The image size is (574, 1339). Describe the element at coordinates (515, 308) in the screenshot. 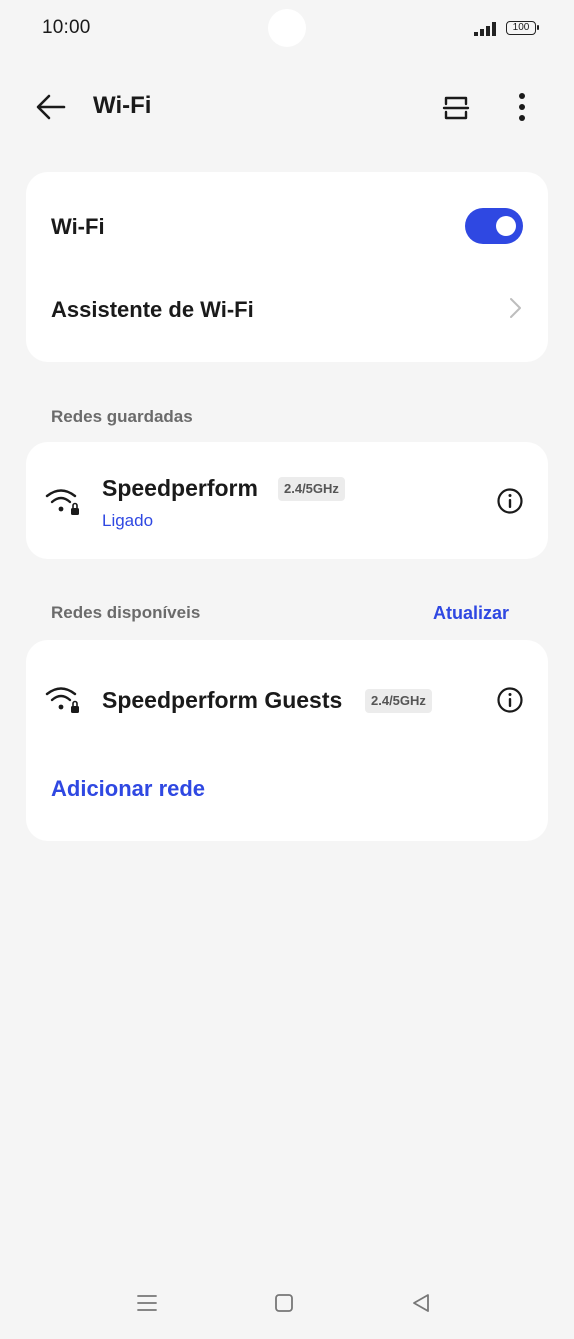

I see `chevron-right-icon` at that location.